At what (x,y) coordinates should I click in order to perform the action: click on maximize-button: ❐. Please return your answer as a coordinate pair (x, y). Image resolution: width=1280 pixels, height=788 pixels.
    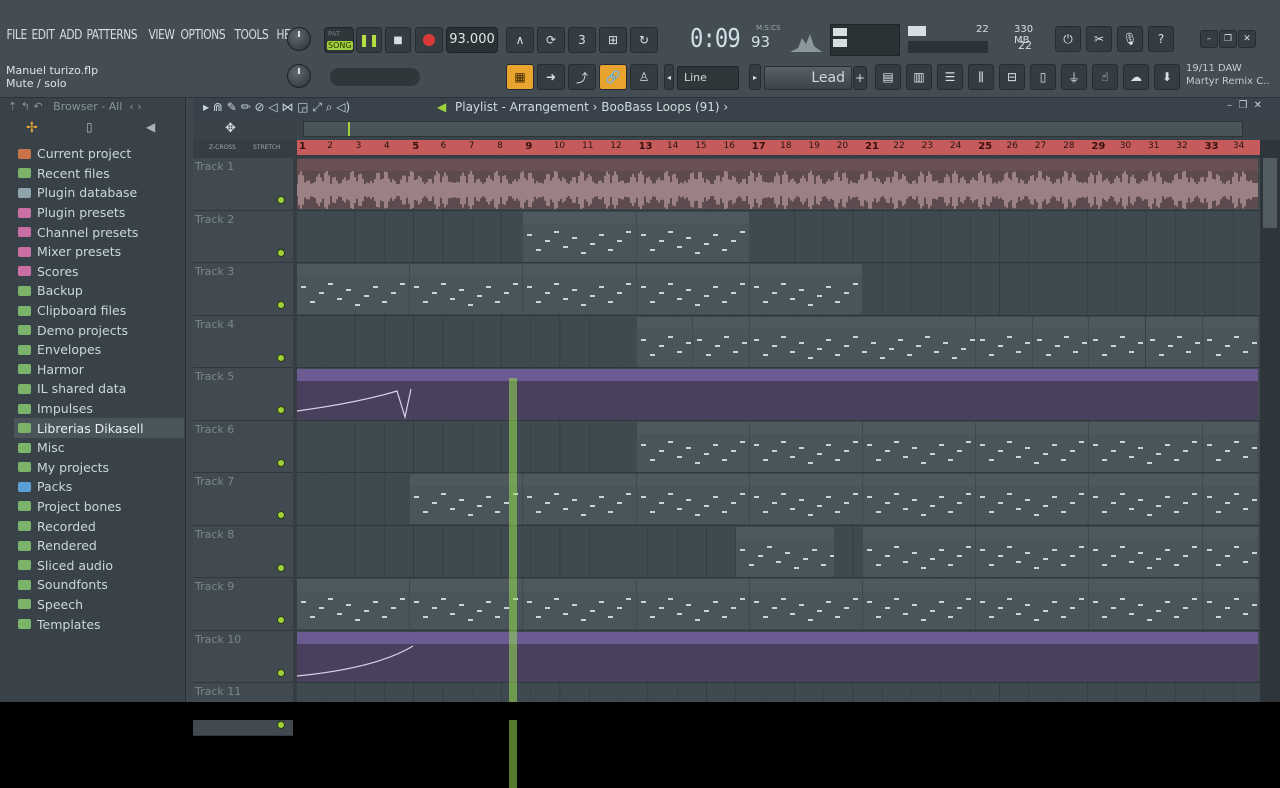
    Looking at the image, I should click on (1228, 39).